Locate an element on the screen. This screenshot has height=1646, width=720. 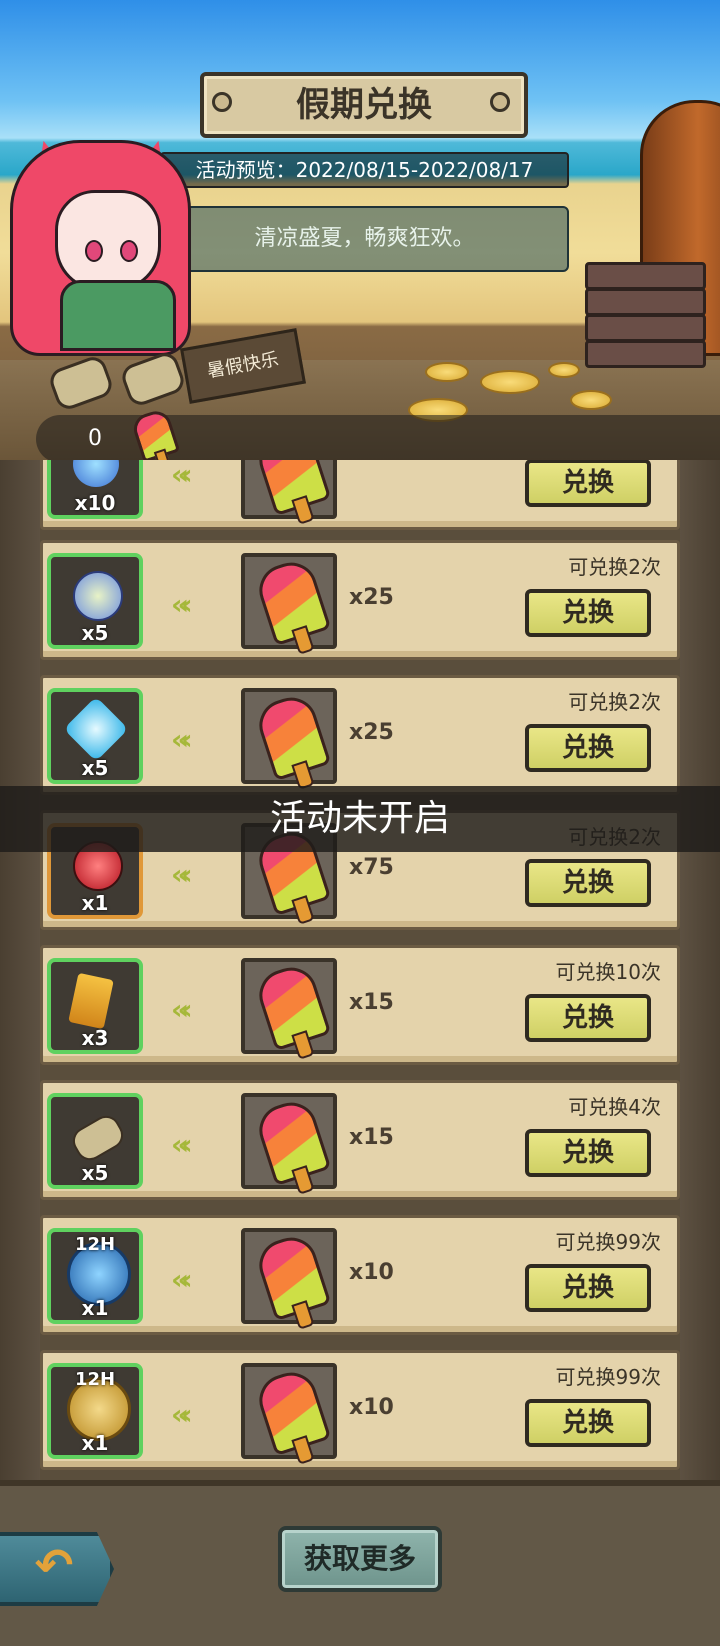
exchange-row: x10 «‹ 兑换 is located at coordinates (360, 495).